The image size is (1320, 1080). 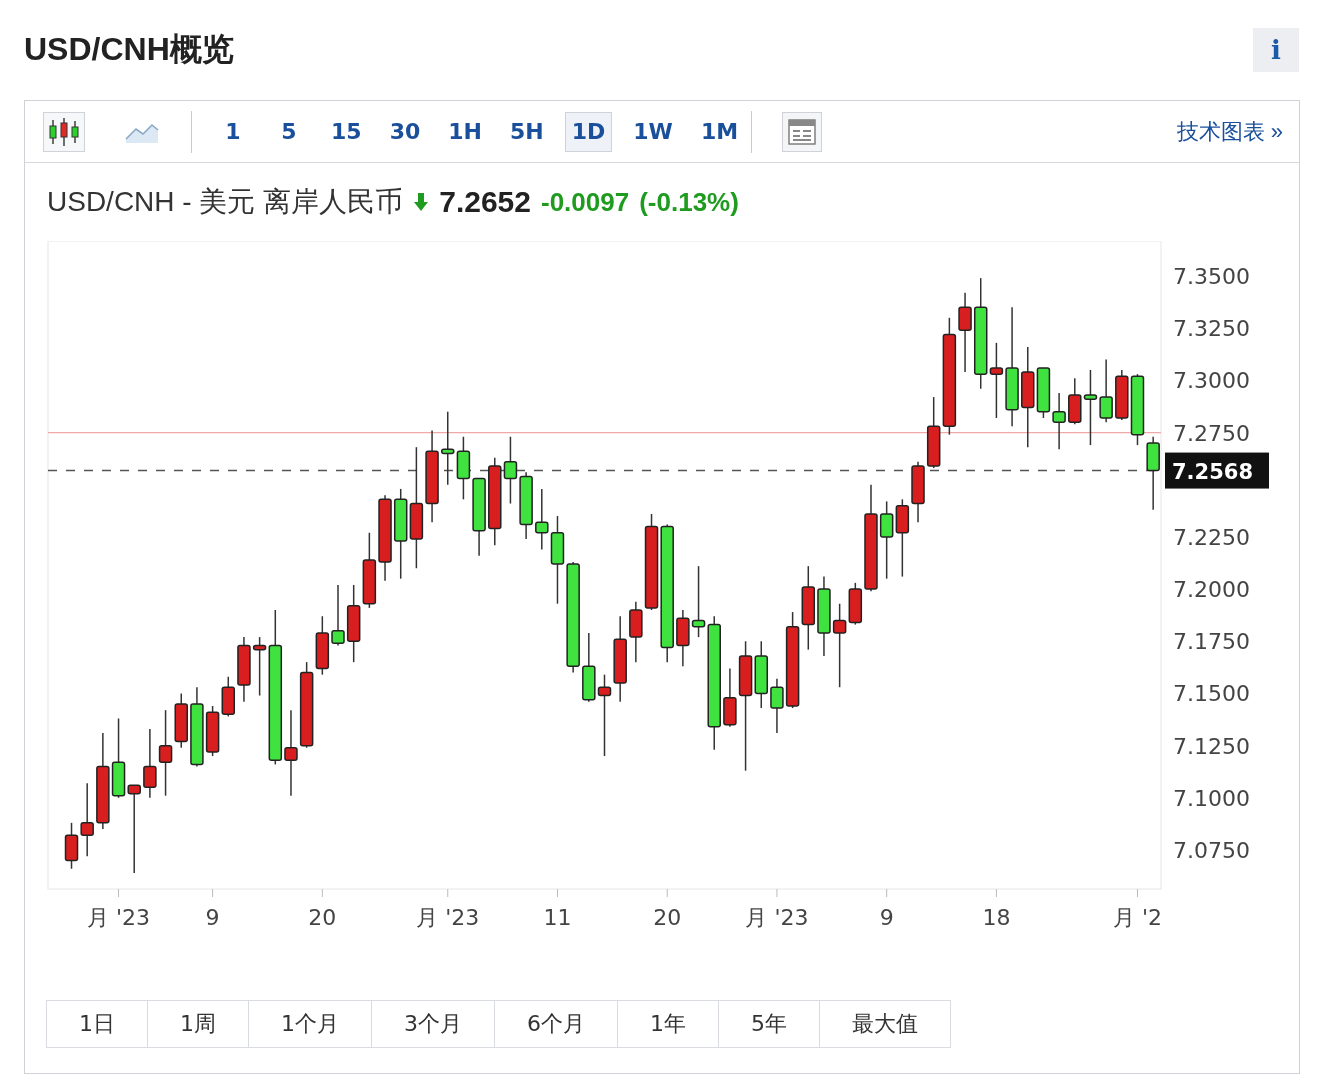 I want to click on candlestick-icon, so click(x=64, y=131).